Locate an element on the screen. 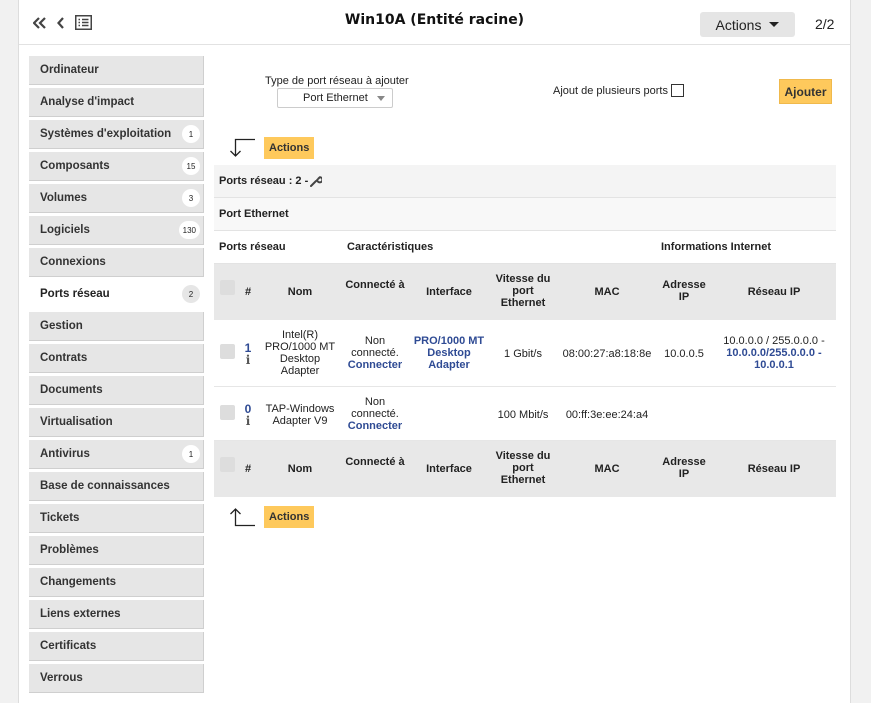  multiple-ports-checkbox is located at coordinates (677, 90).